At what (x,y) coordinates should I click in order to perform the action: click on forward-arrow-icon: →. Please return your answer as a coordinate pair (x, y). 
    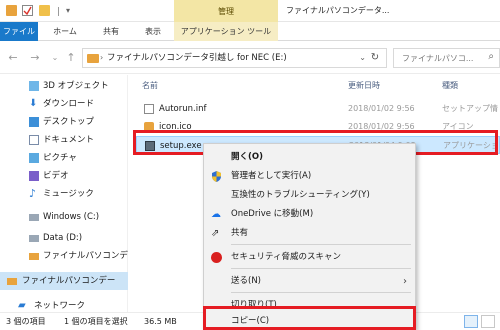
    Looking at the image, I should click on (35, 58).